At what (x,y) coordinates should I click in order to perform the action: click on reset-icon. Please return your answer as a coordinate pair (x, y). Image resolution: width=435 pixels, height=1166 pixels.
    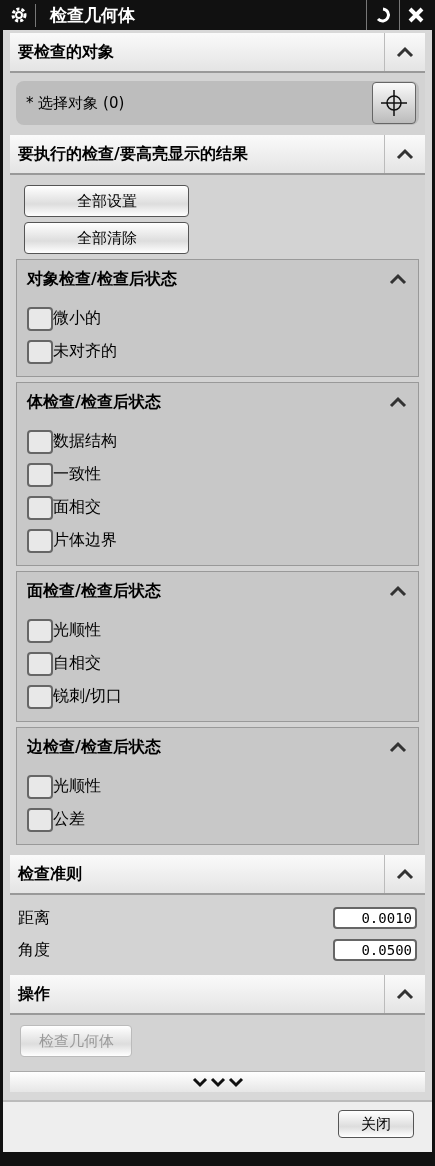
    Looking at the image, I should click on (383, 15).